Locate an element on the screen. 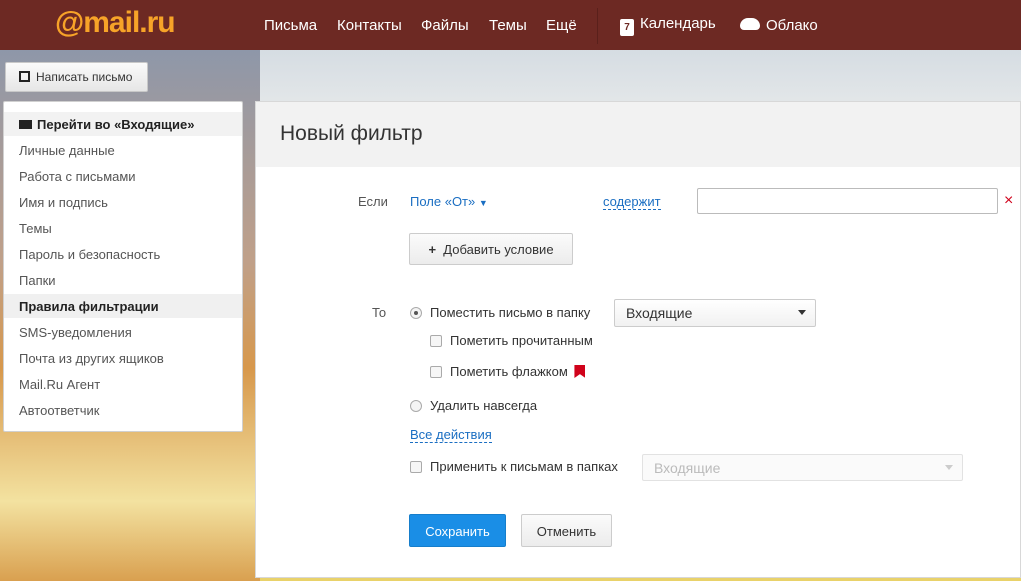 The image size is (1021, 581). move-to-folder-label: Поместить письмо в папку is located at coordinates (510, 312).